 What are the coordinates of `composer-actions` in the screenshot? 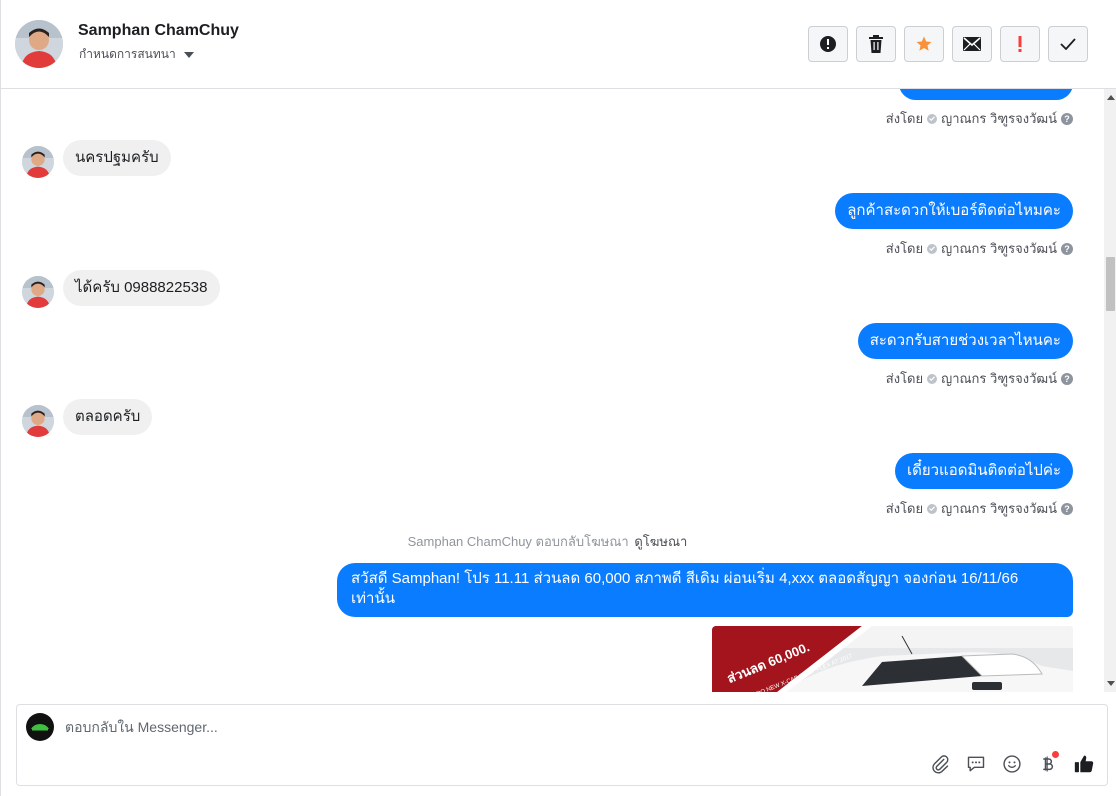 It's located at (1012, 763).